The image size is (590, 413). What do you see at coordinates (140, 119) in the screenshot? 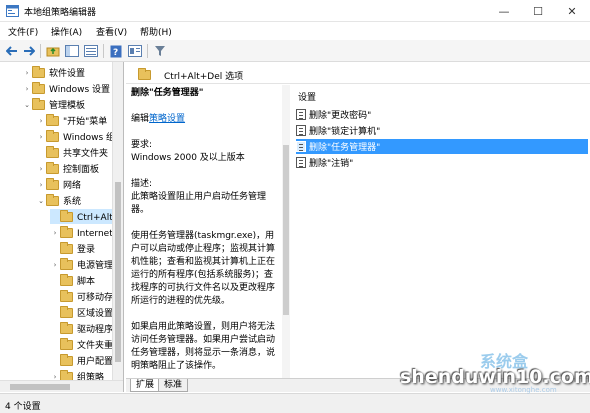
I see `edit-prefix: 编辑` at bounding box center [140, 119].